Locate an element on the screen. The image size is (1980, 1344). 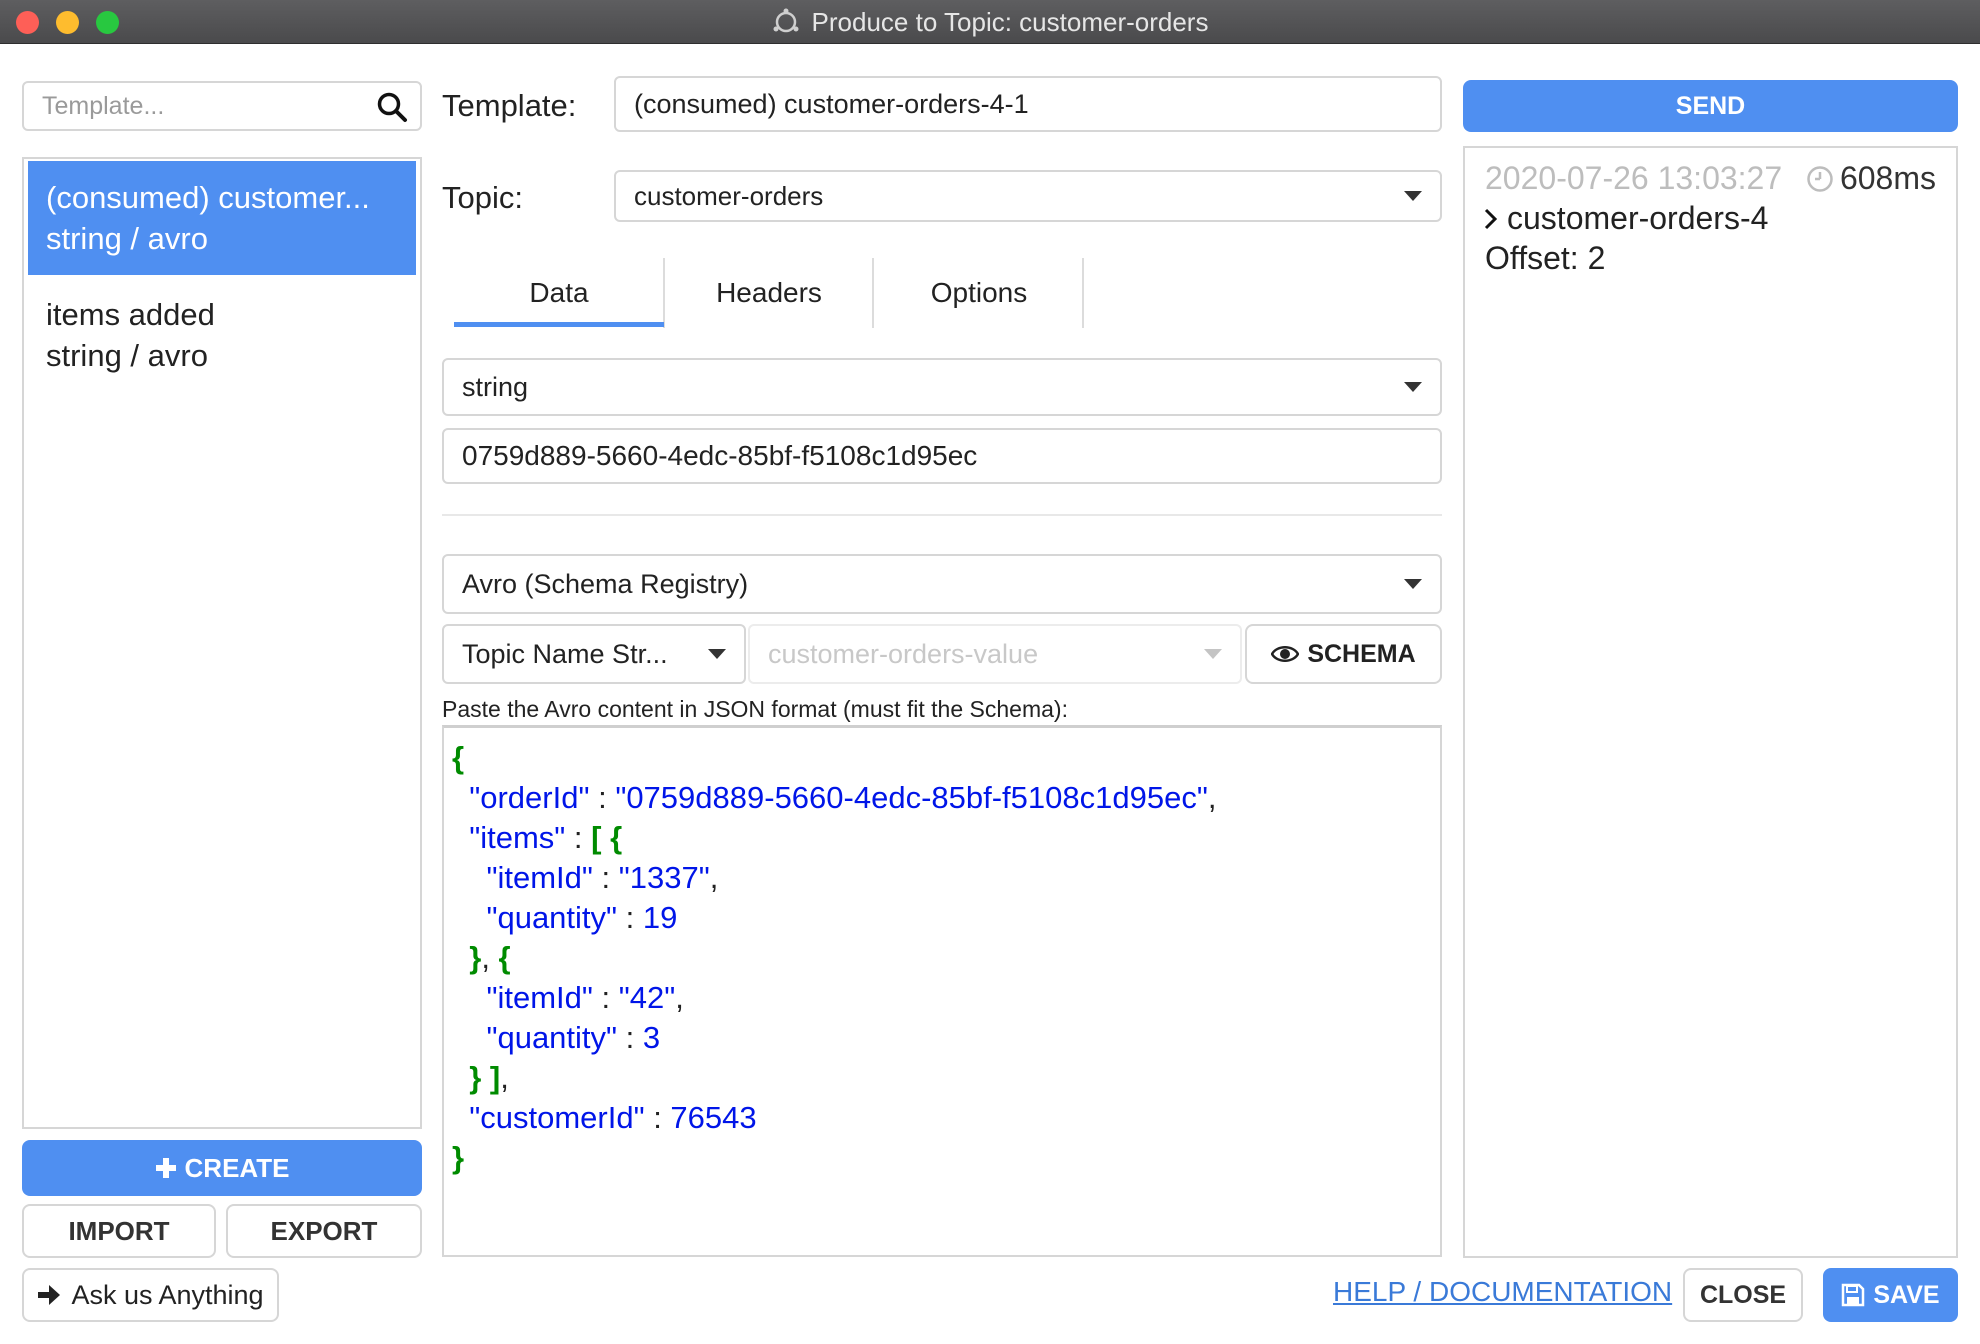
json-string: "42" is located at coordinates (647, 997).